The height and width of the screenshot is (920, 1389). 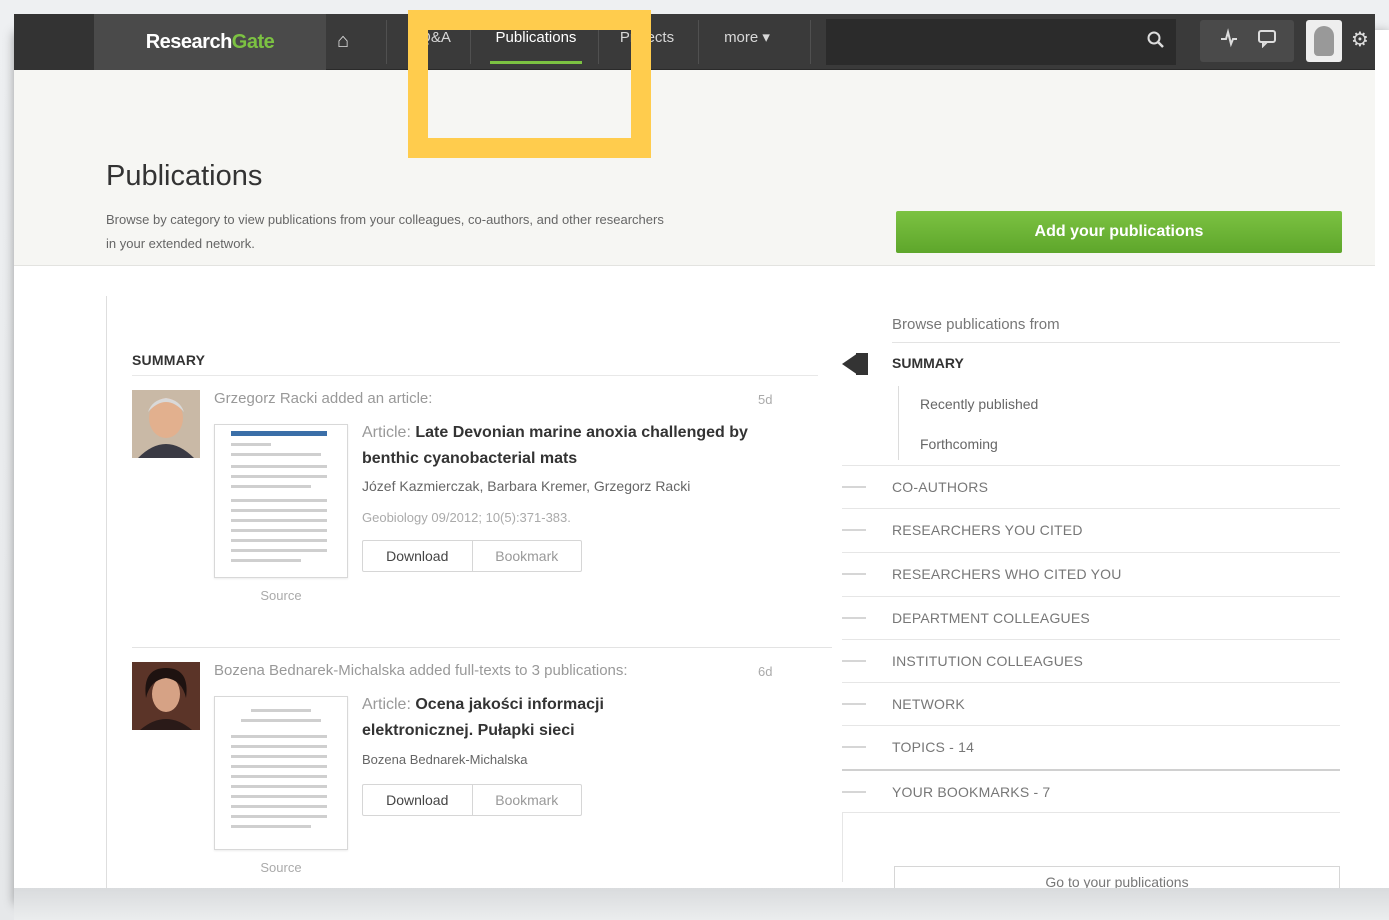 What do you see at coordinates (991, 618) in the screenshot?
I see `sidebar-item-label: DEPARTMENT COLLEAGUES` at bounding box center [991, 618].